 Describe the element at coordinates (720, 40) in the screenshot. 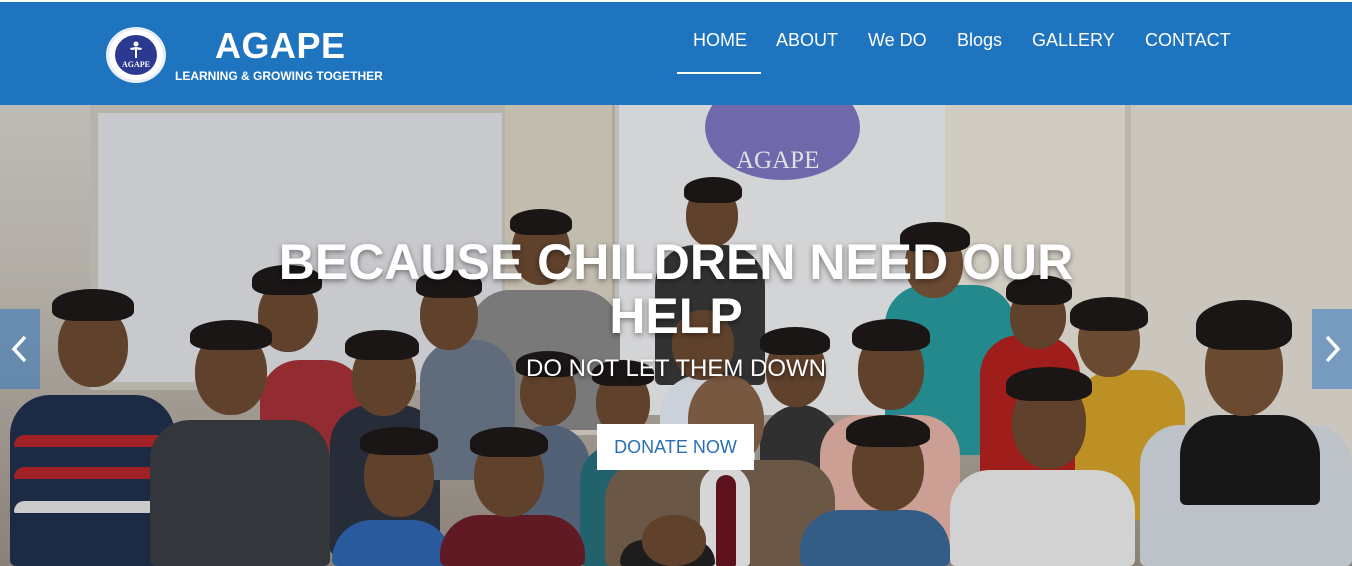

I see `nav-item-home: HOME` at that location.